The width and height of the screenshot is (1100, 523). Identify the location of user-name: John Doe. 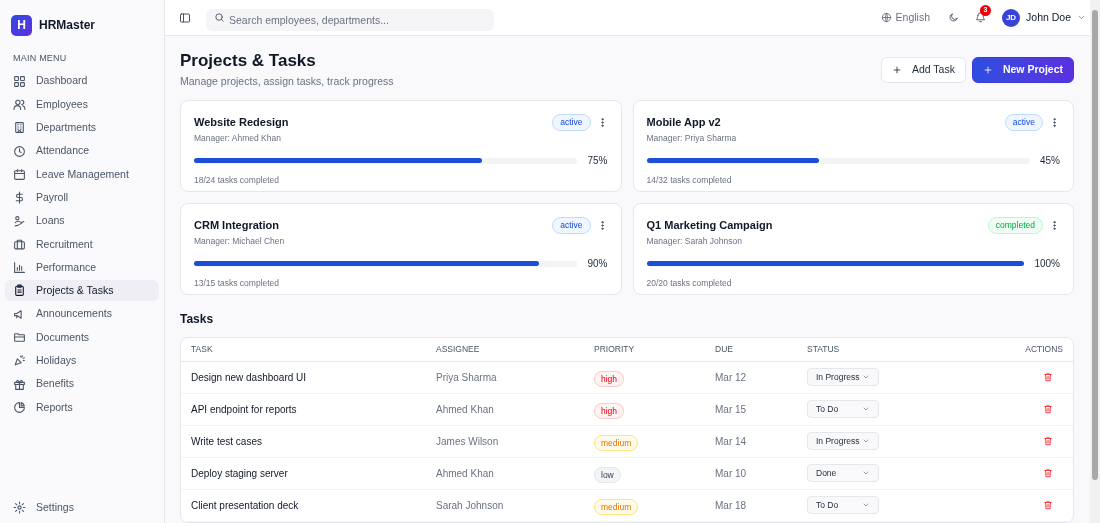
(1048, 17).